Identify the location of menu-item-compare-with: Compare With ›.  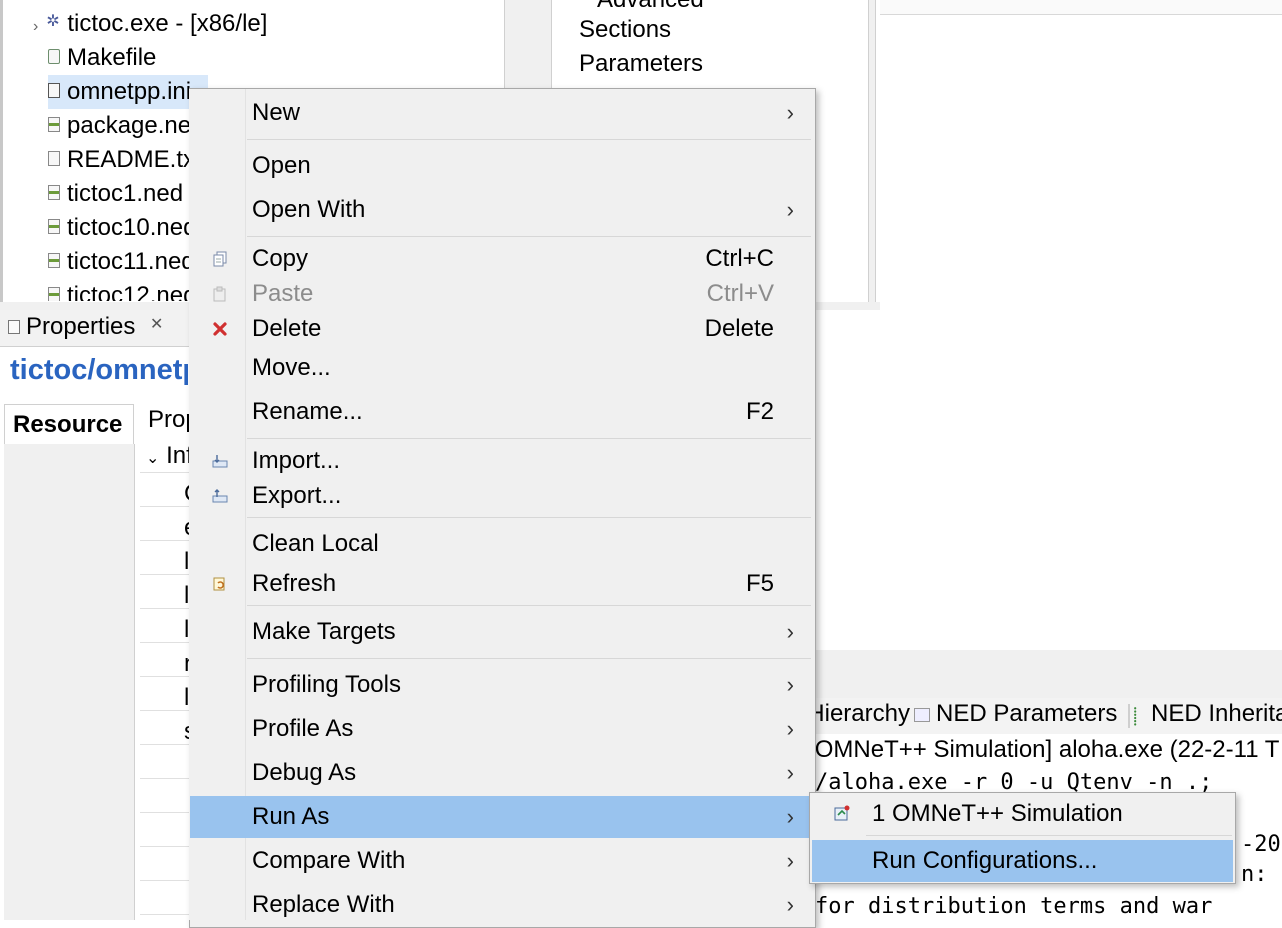
(502, 861).